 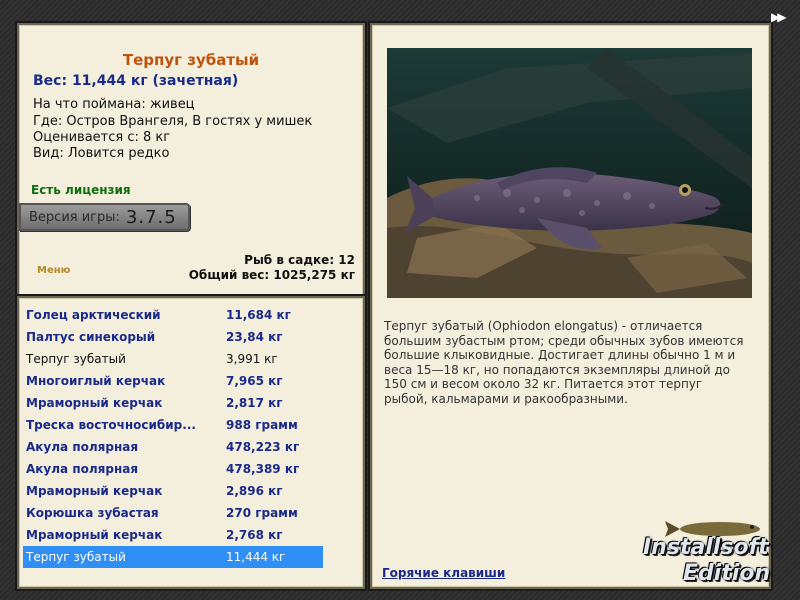 I want to click on catch-list-row: Голец арктический 11,684 кг, so click(x=173, y=315).